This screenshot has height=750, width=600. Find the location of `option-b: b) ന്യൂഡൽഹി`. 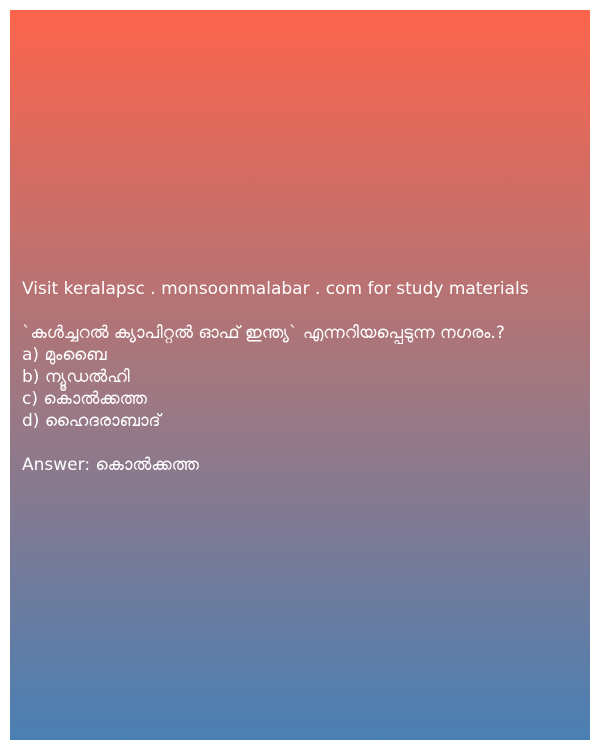

option-b: b) ന്യൂഡൽഹി is located at coordinates (76, 377).